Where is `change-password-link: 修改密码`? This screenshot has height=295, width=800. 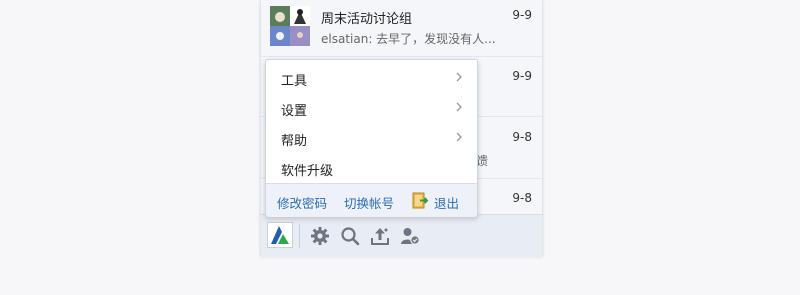
change-password-link: 修改密码 is located at coordinates (302, 202).